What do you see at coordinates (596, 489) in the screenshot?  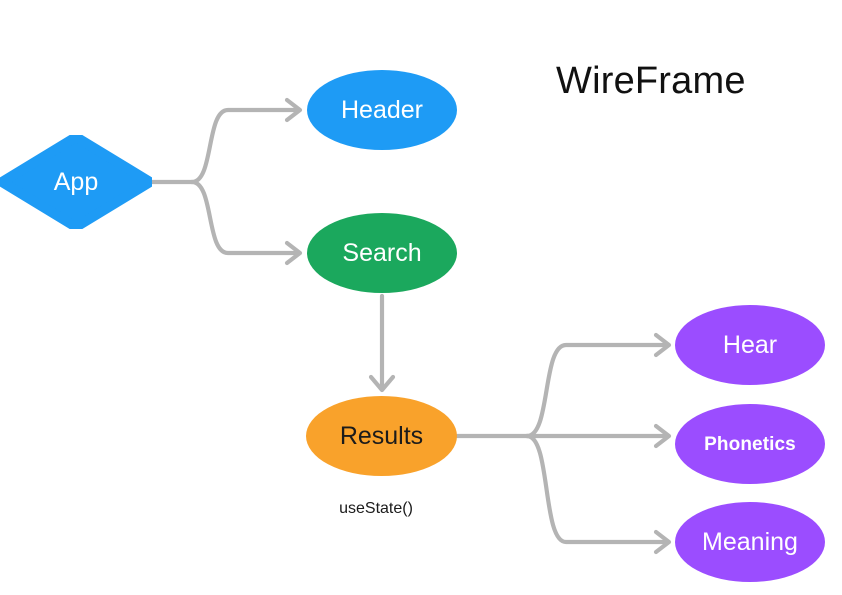 I see `edge-results-to-meaning` at bounding box center [596, 489].